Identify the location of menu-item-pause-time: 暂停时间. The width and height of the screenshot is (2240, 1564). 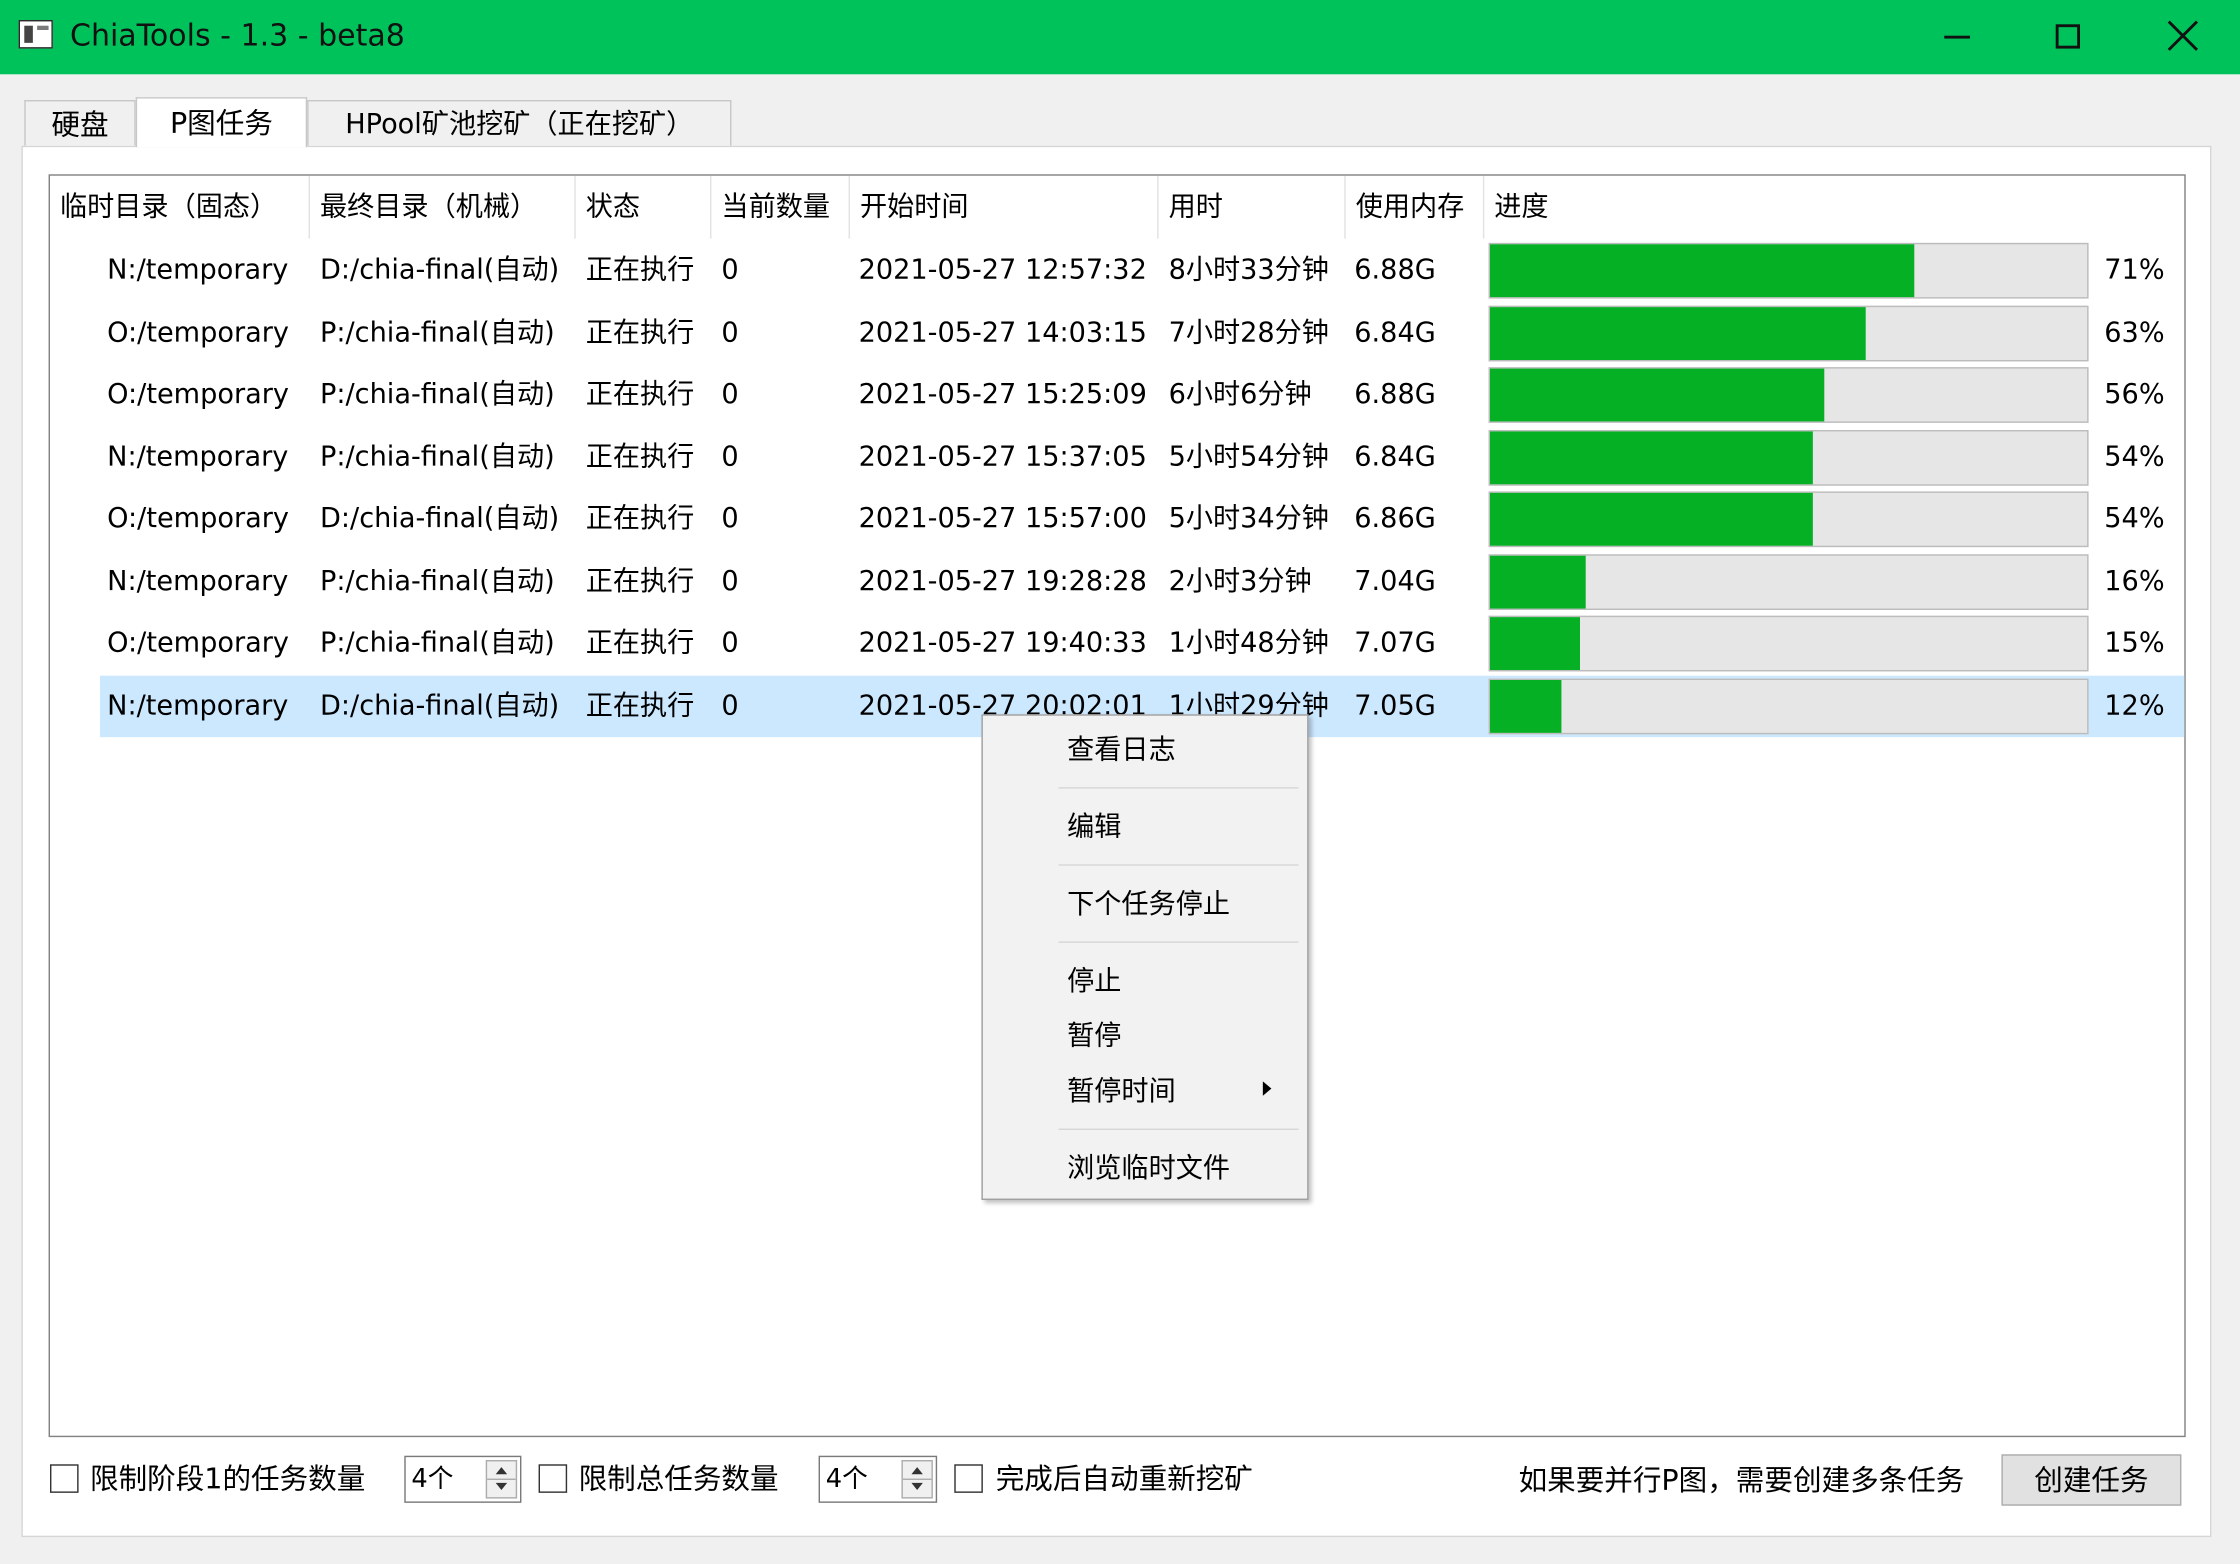
(1121, 1091).